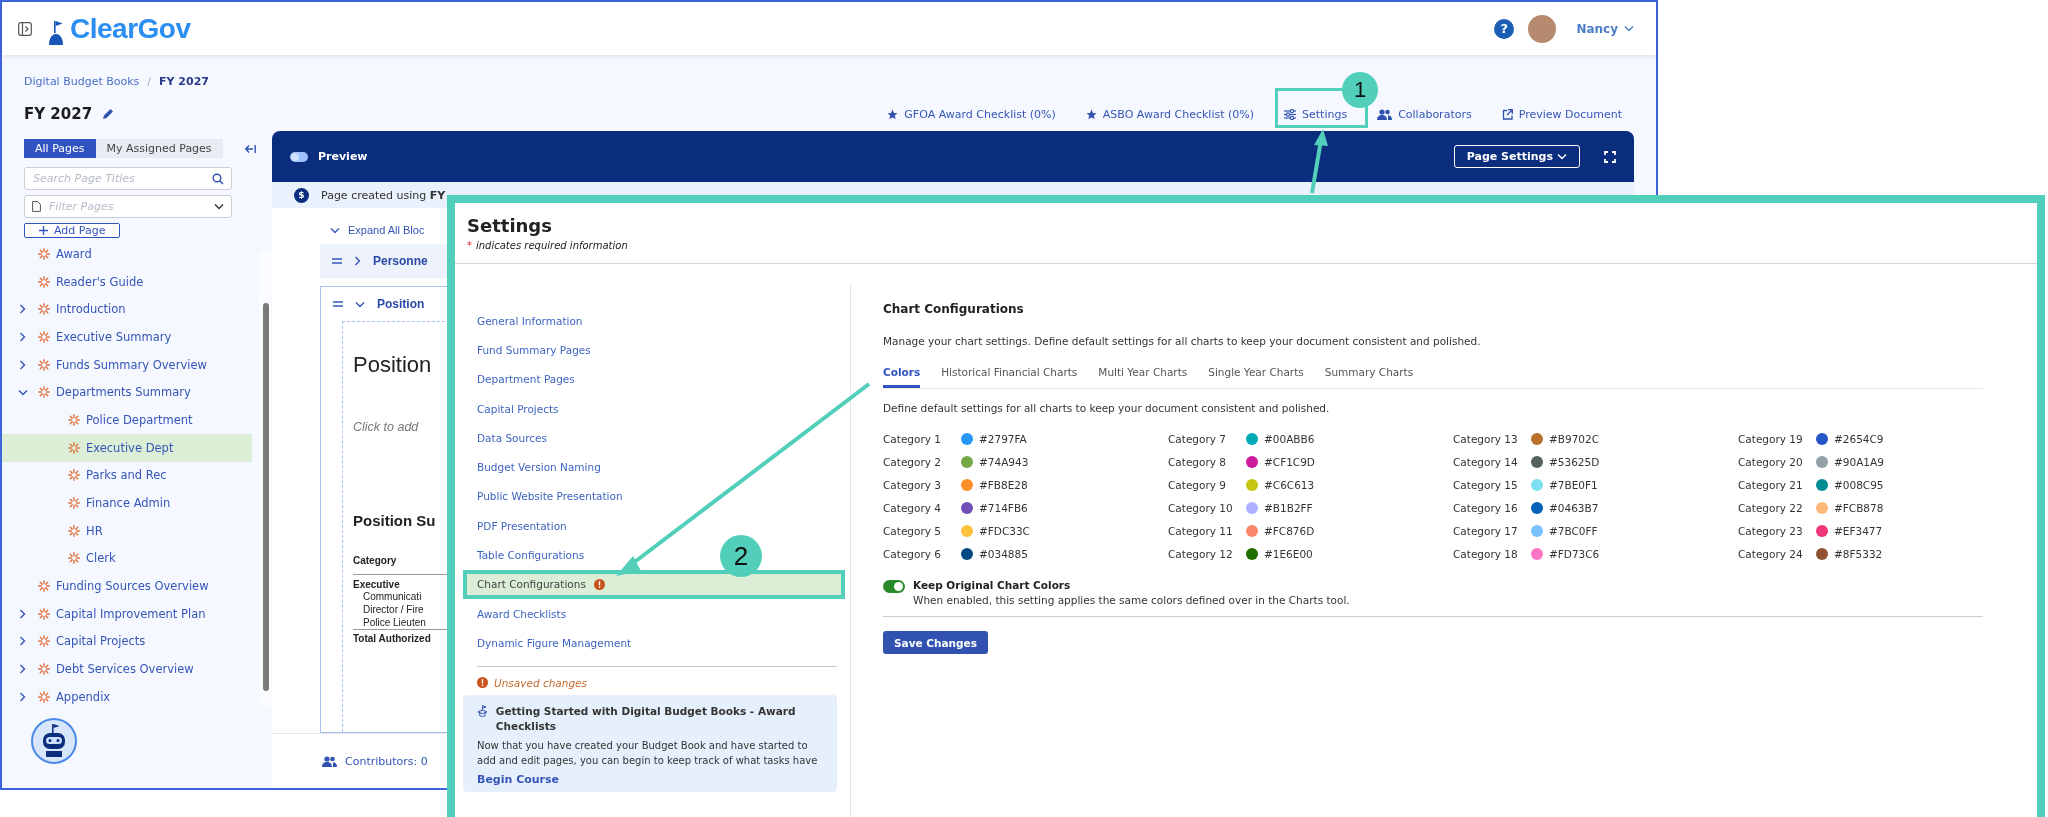  I want to click on color-value: #008C95, so click(1859, 484).